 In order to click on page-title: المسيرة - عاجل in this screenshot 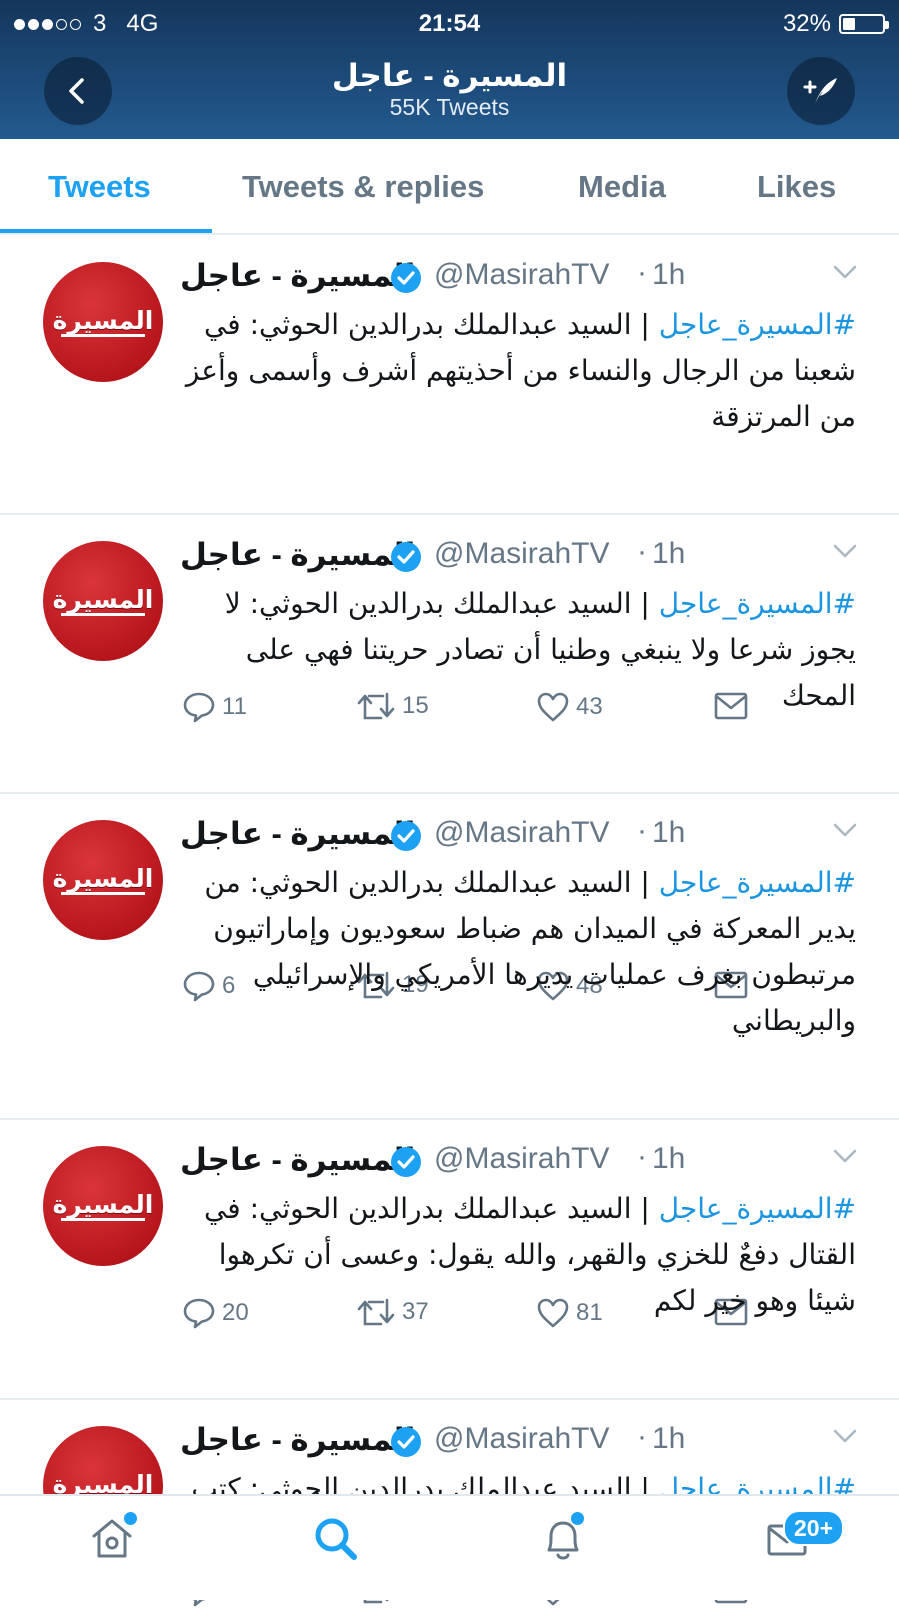, I will do `click(449, 75)`.